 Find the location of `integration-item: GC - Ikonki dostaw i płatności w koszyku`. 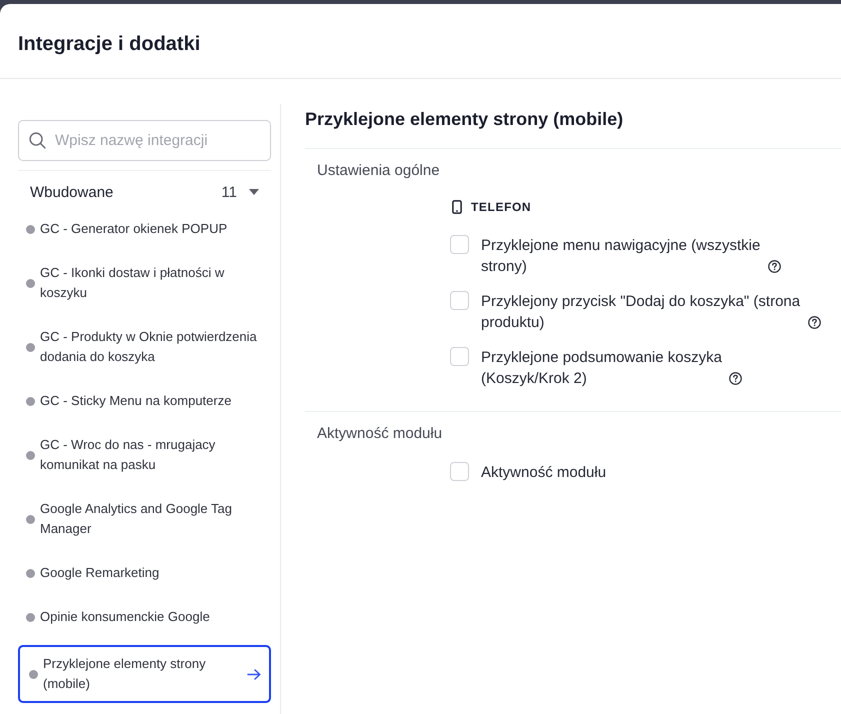

integration-item: GC - Ikonki dostaw i płatności w koszyku is located at coordinates (144, 283).